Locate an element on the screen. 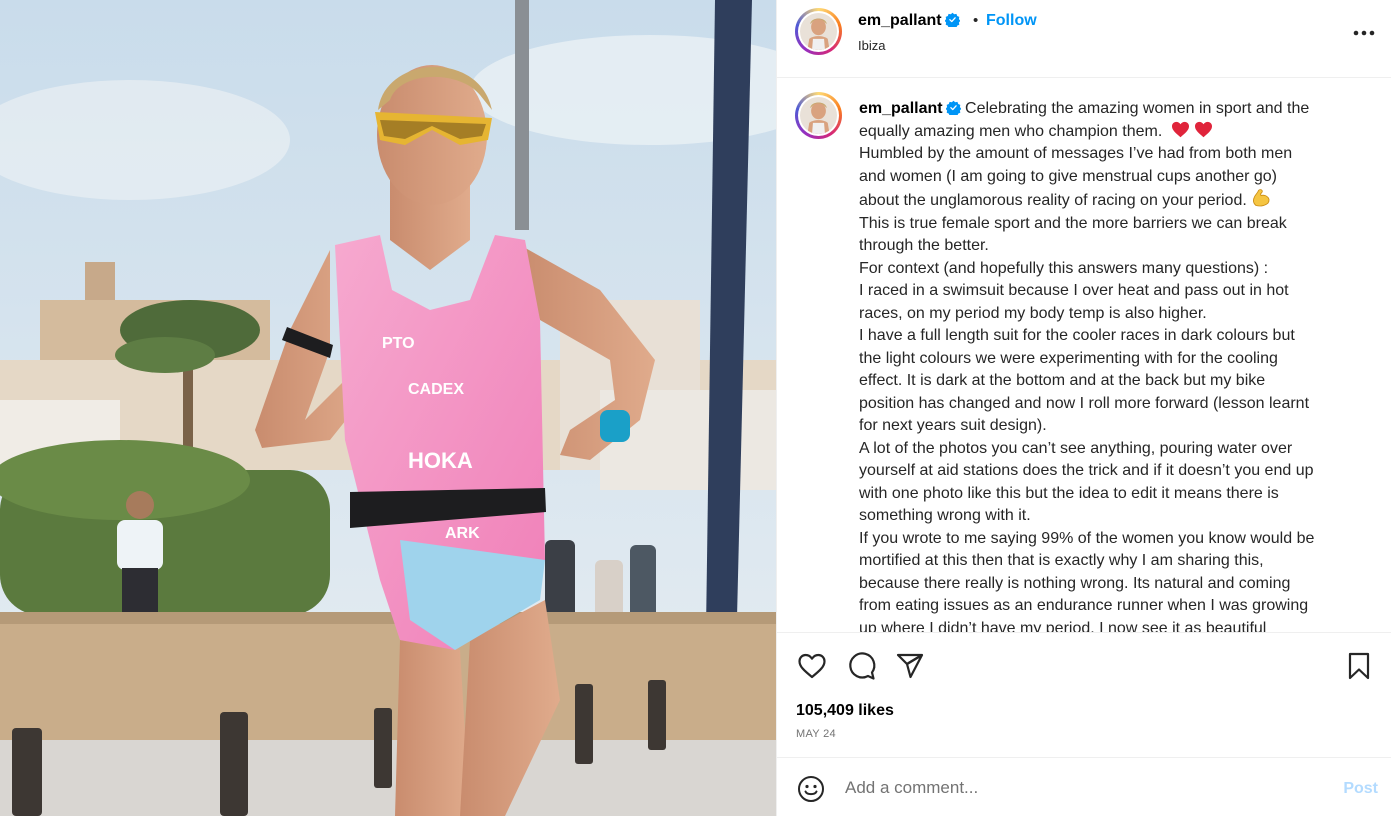  caption-username: em_pallant is located at coordinates (901, 108).